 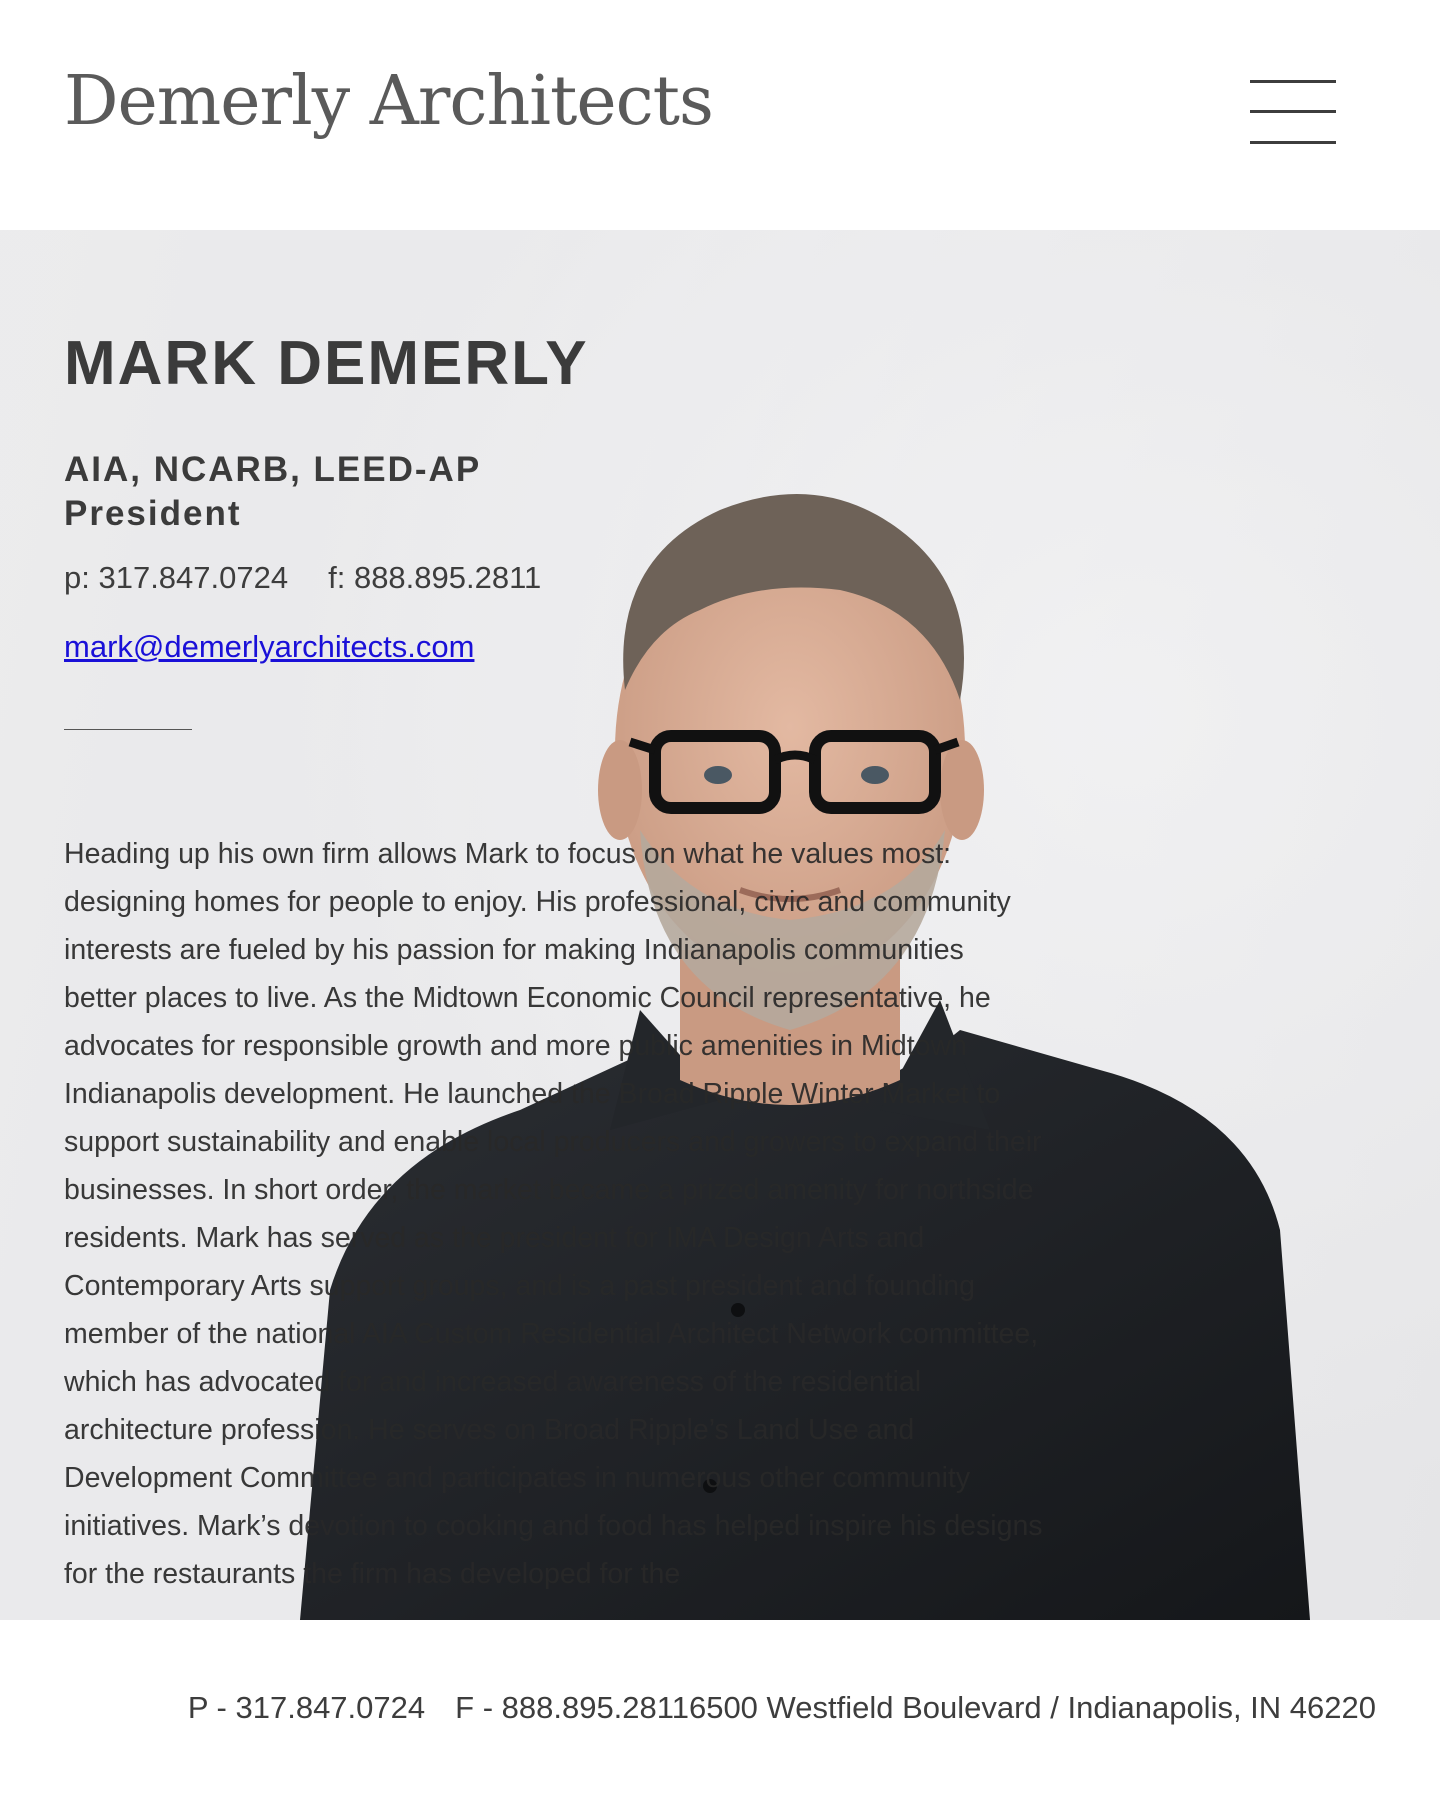 I want to click on hamburger-menu-icon, so click(x=1293, y=112).